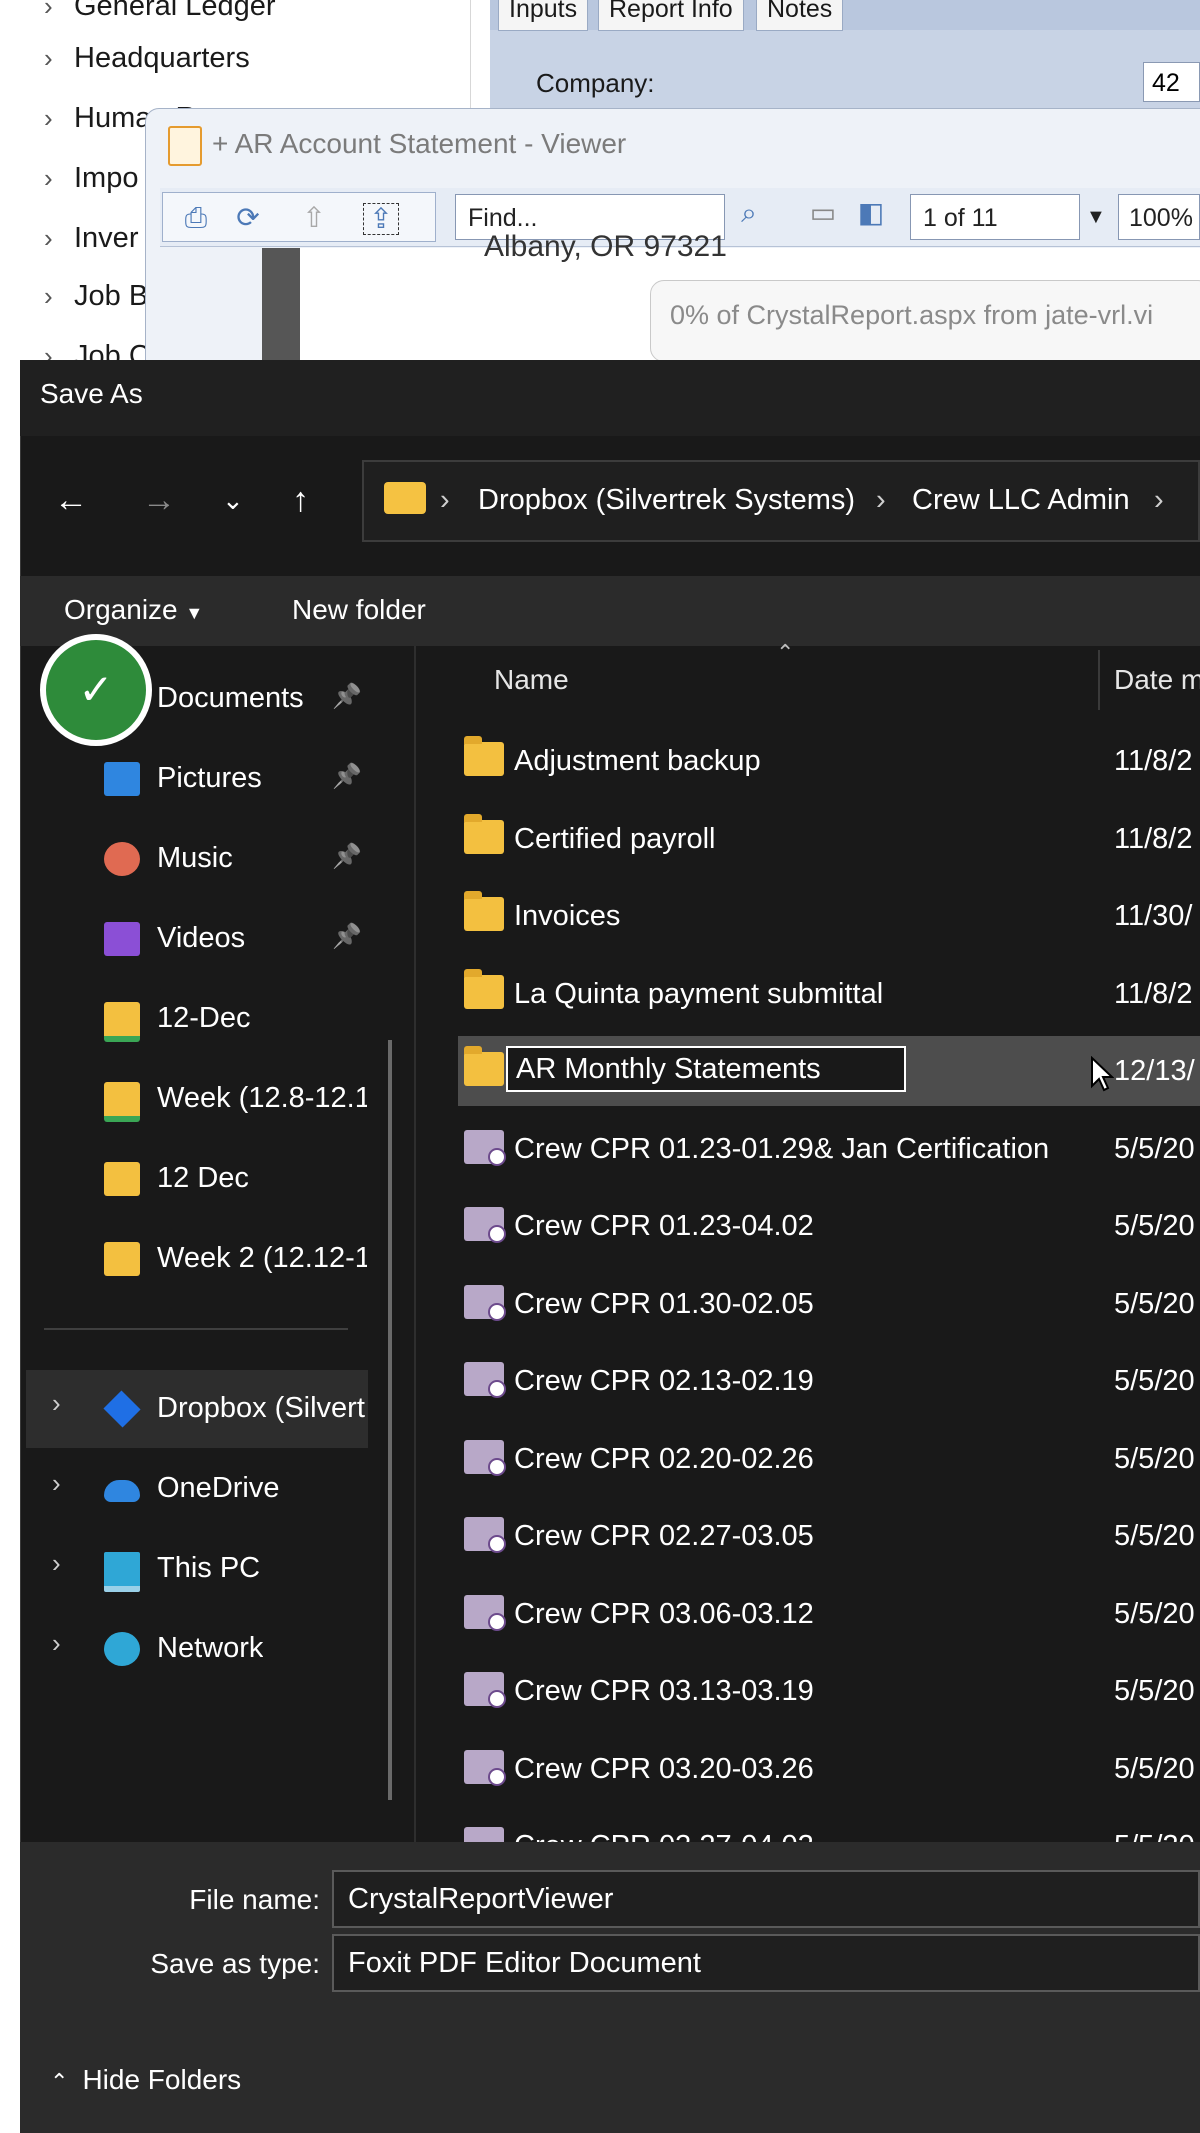 The image size is (1200, 2133). What do you see at coordinates (699, 993) in the screenshot?
I see `file-name: La Quinta payment submittal` at bounding box center [699, 993].